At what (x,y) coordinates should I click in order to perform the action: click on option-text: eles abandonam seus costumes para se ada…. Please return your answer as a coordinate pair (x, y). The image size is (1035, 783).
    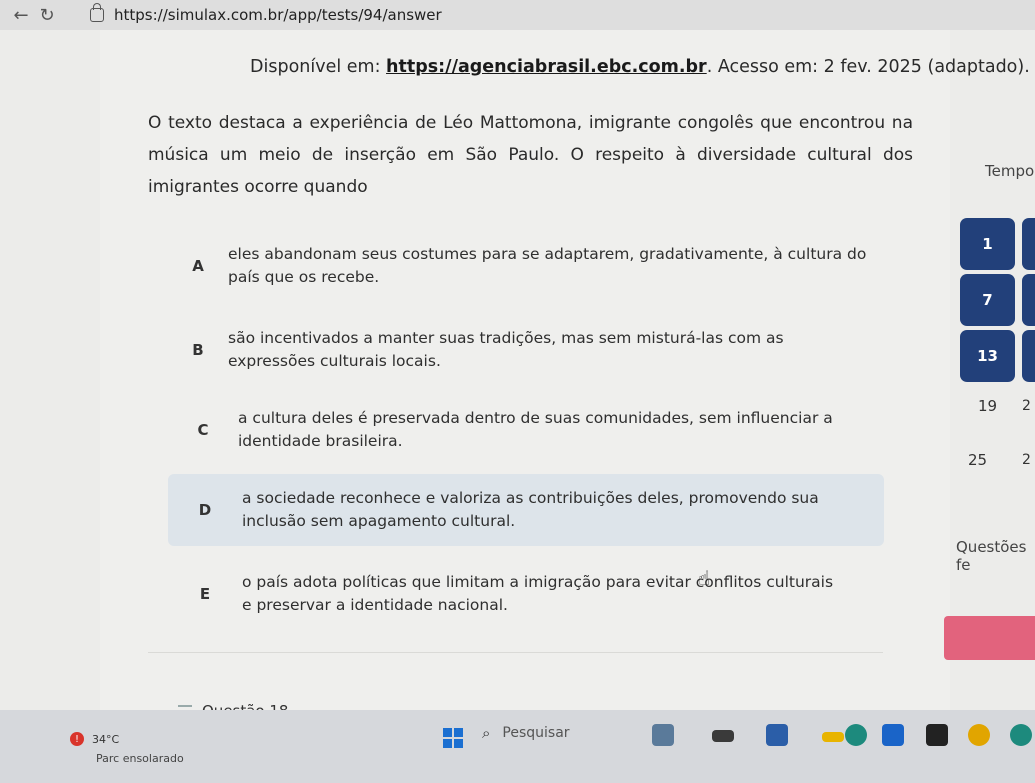
    Looking at the image, I should click on (547, 265).